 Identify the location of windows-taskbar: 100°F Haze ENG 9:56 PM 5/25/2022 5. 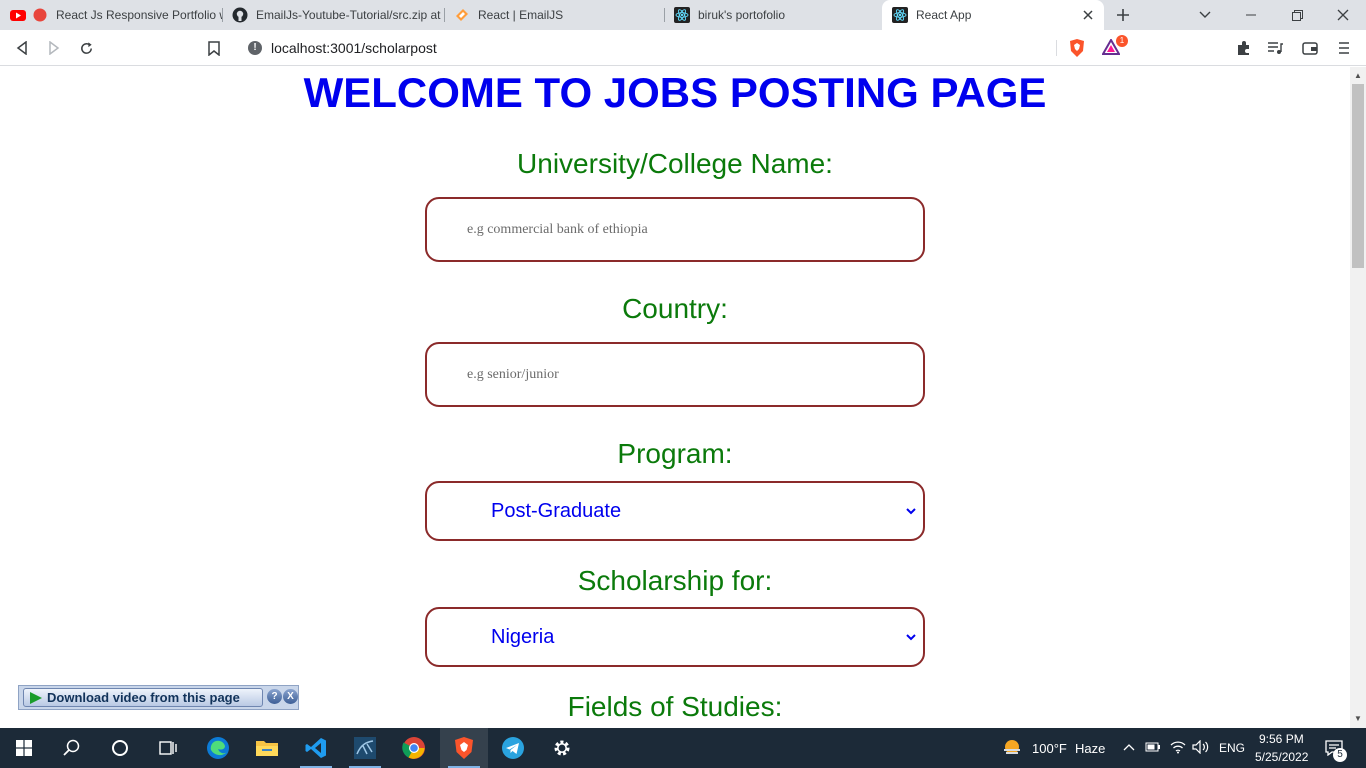
(683, 748).